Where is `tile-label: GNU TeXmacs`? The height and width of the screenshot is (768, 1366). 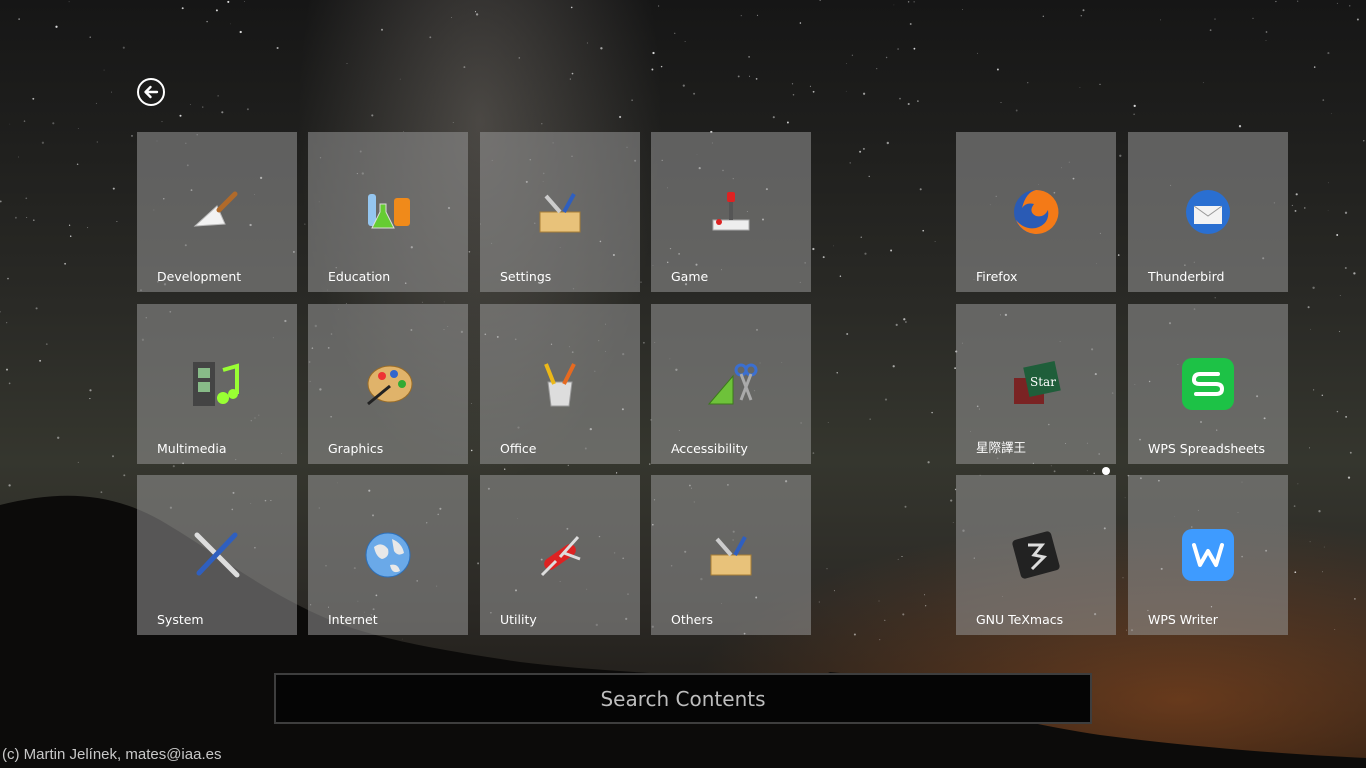 tile-label: GNU TeXmacs is located at coordinates (1020, 619).